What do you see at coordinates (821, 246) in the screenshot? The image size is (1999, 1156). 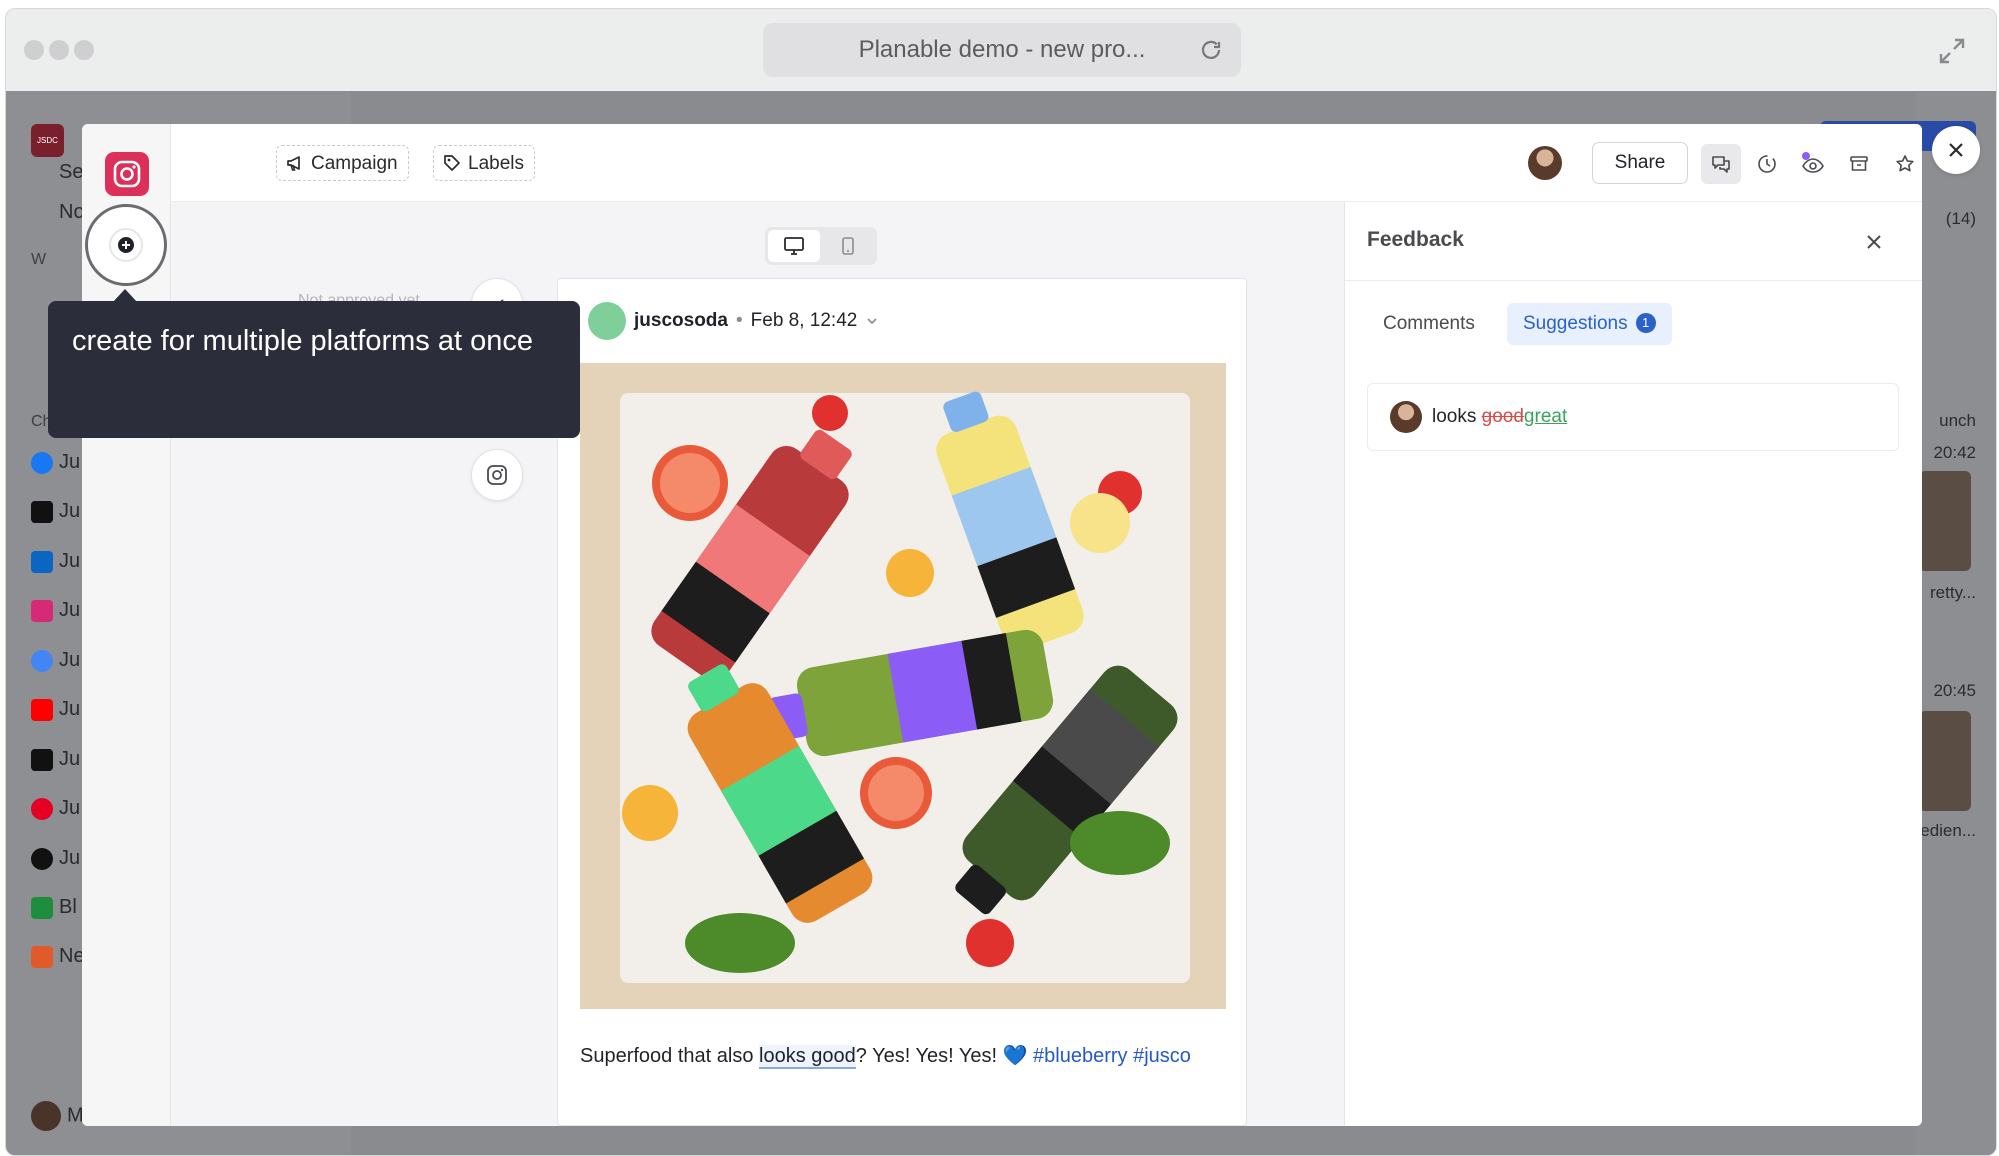 I see `device-toggle` at bounding box center [821, 246].